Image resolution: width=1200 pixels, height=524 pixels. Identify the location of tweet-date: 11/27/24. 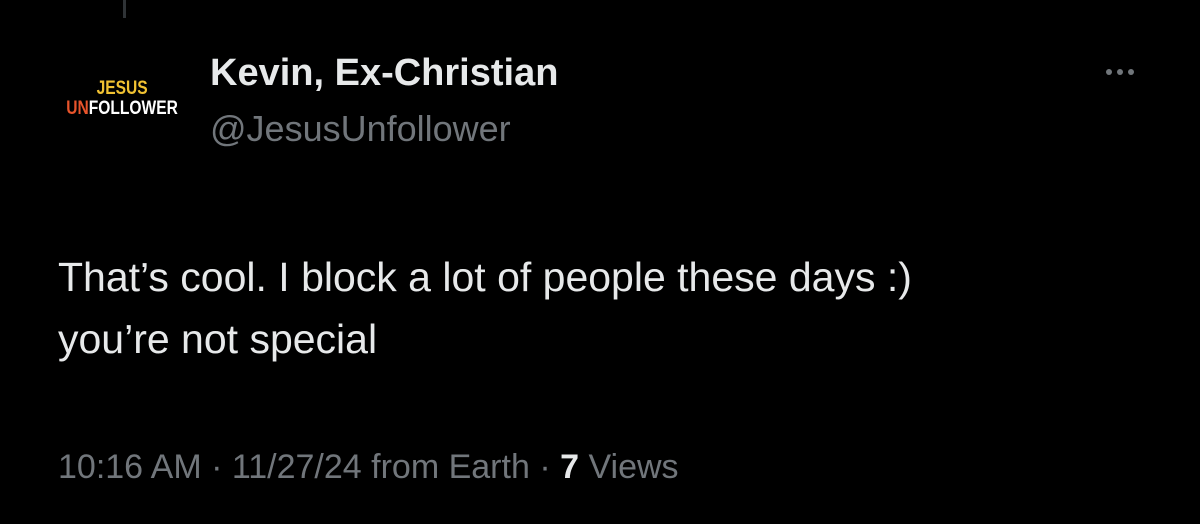
(297, 467).